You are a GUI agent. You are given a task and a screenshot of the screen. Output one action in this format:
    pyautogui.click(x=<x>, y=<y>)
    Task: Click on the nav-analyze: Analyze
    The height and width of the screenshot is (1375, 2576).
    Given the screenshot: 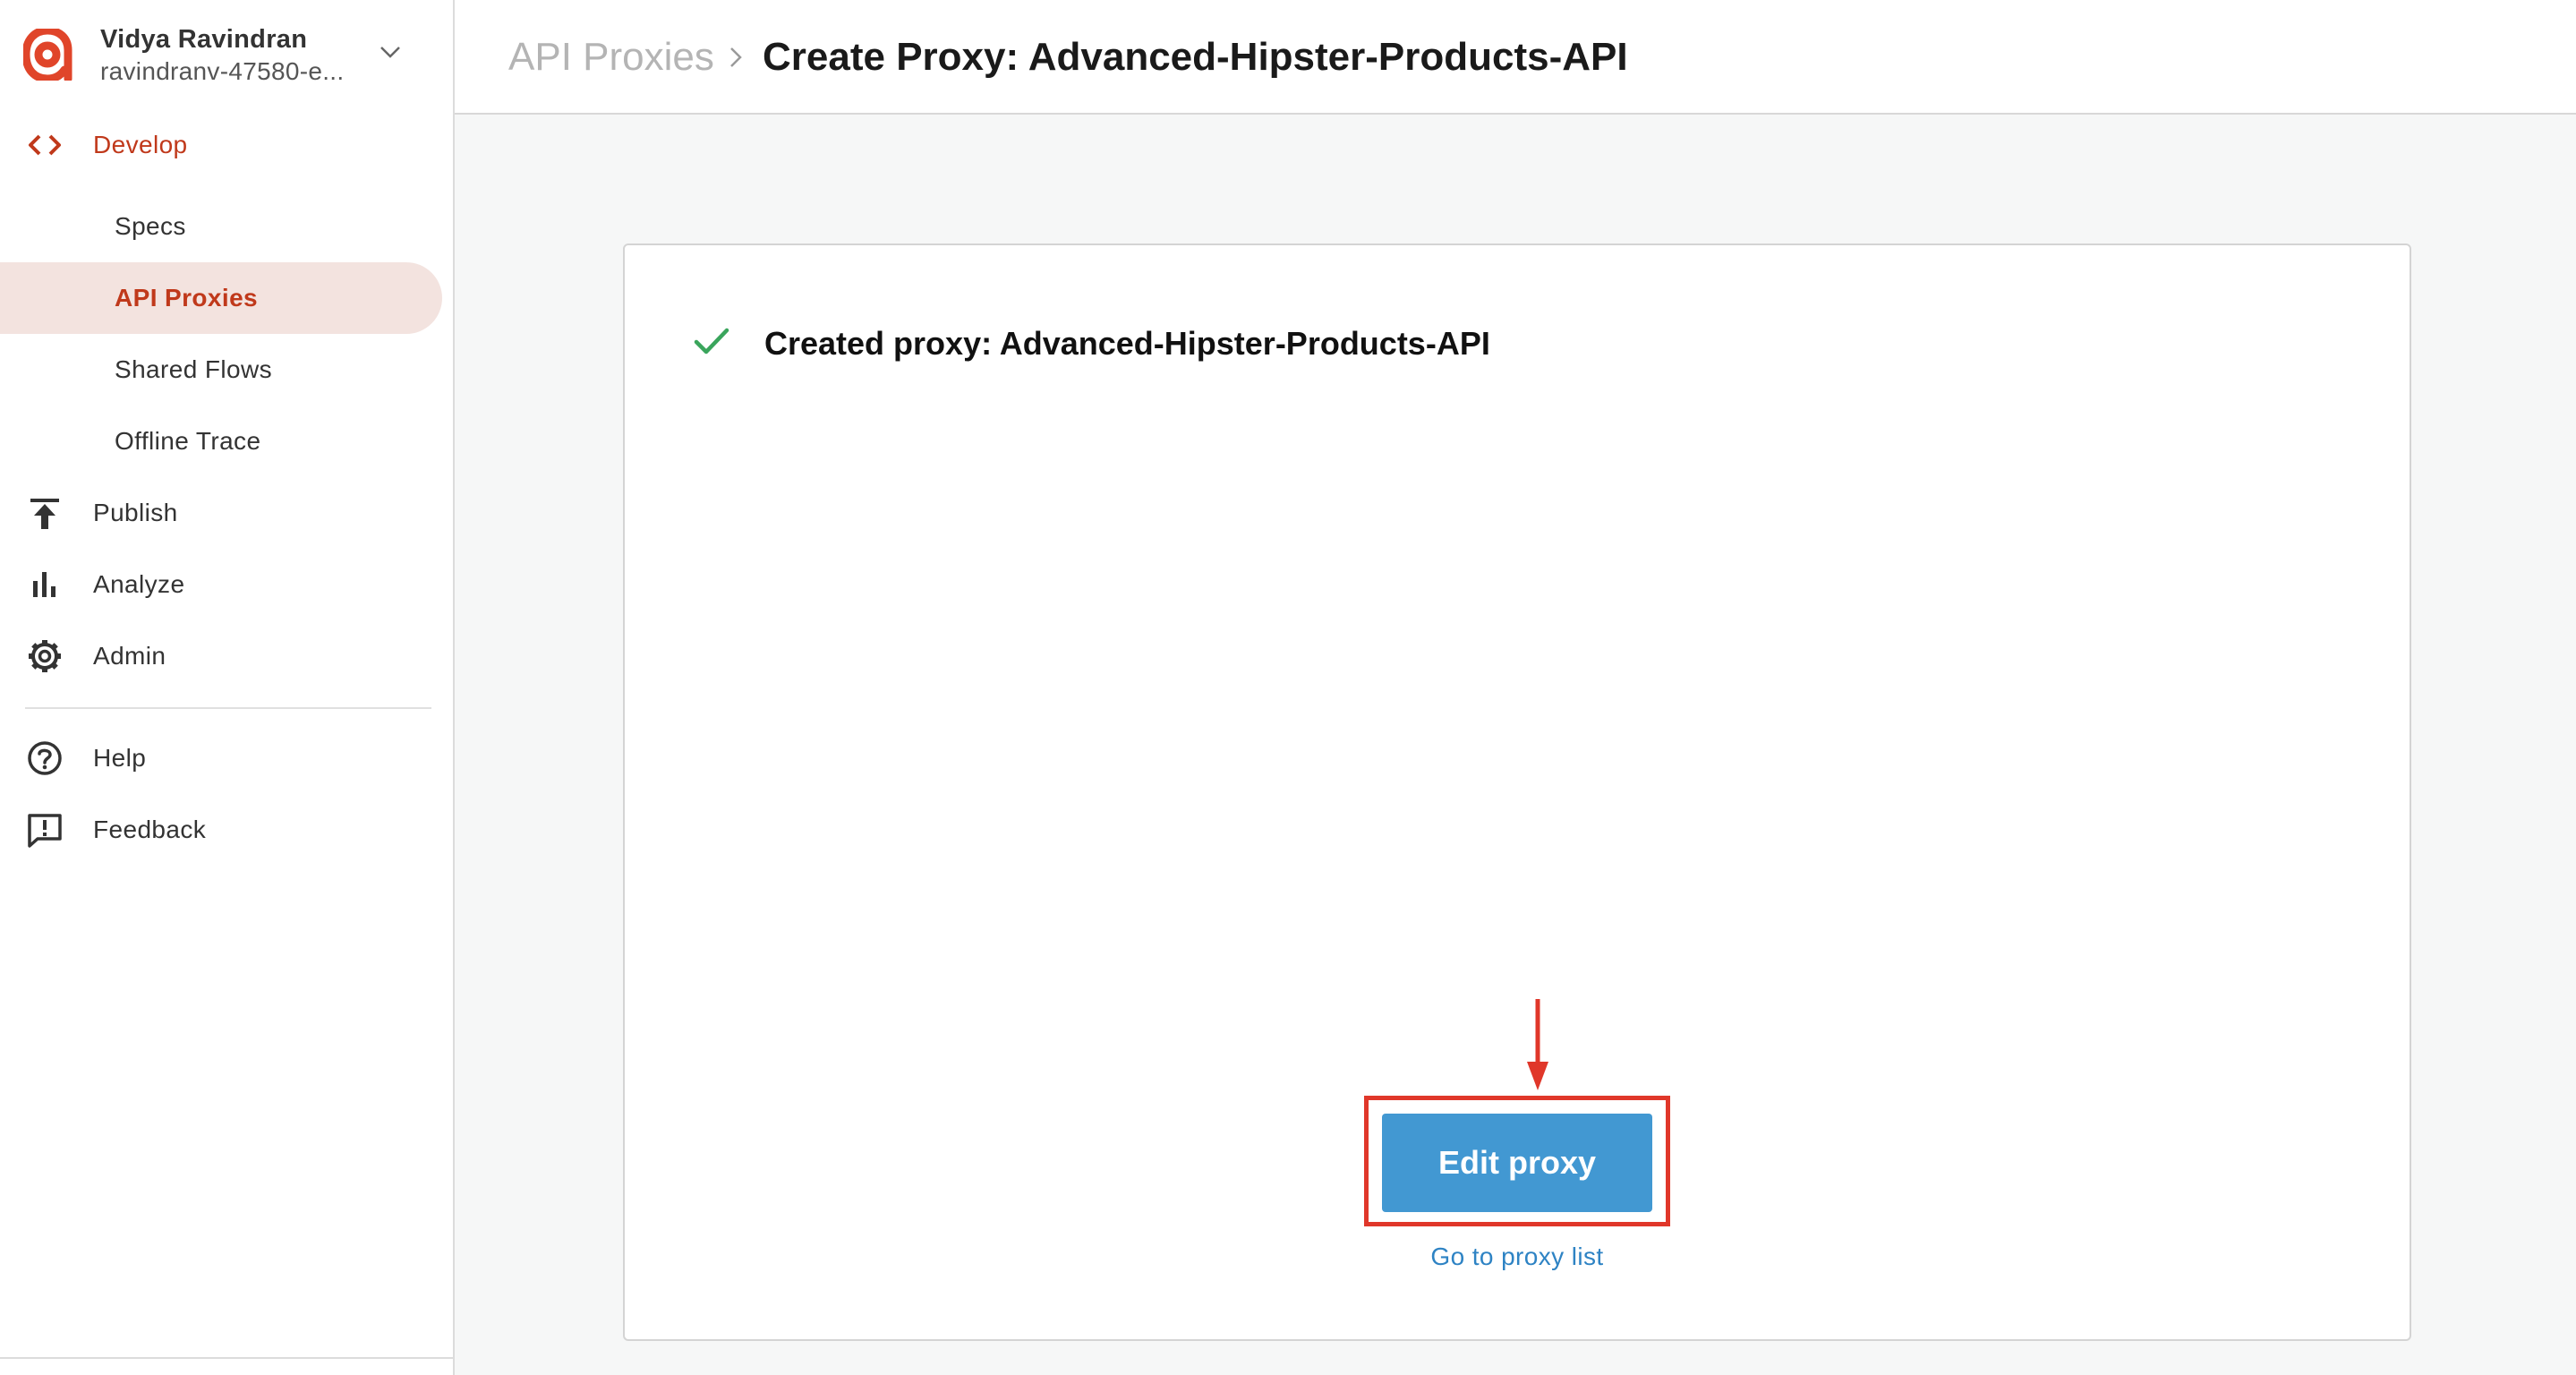 What is the action you would take?
    pyautogui.click(x=221, y=584)
    